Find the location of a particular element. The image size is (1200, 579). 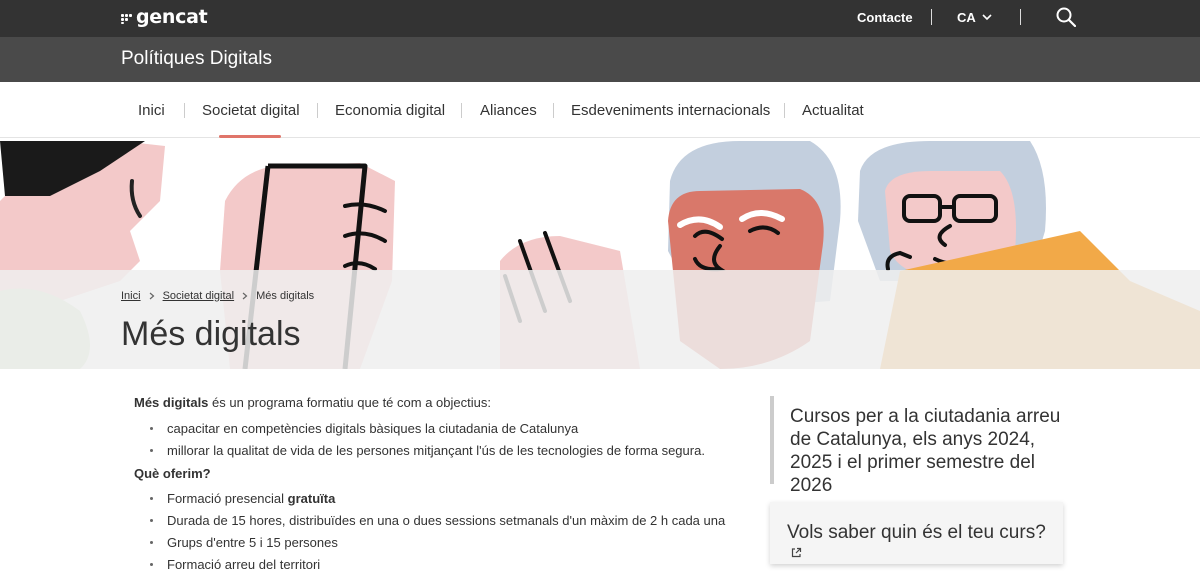

offer-heading: Què oferim? is located at coordinates (172, 473).